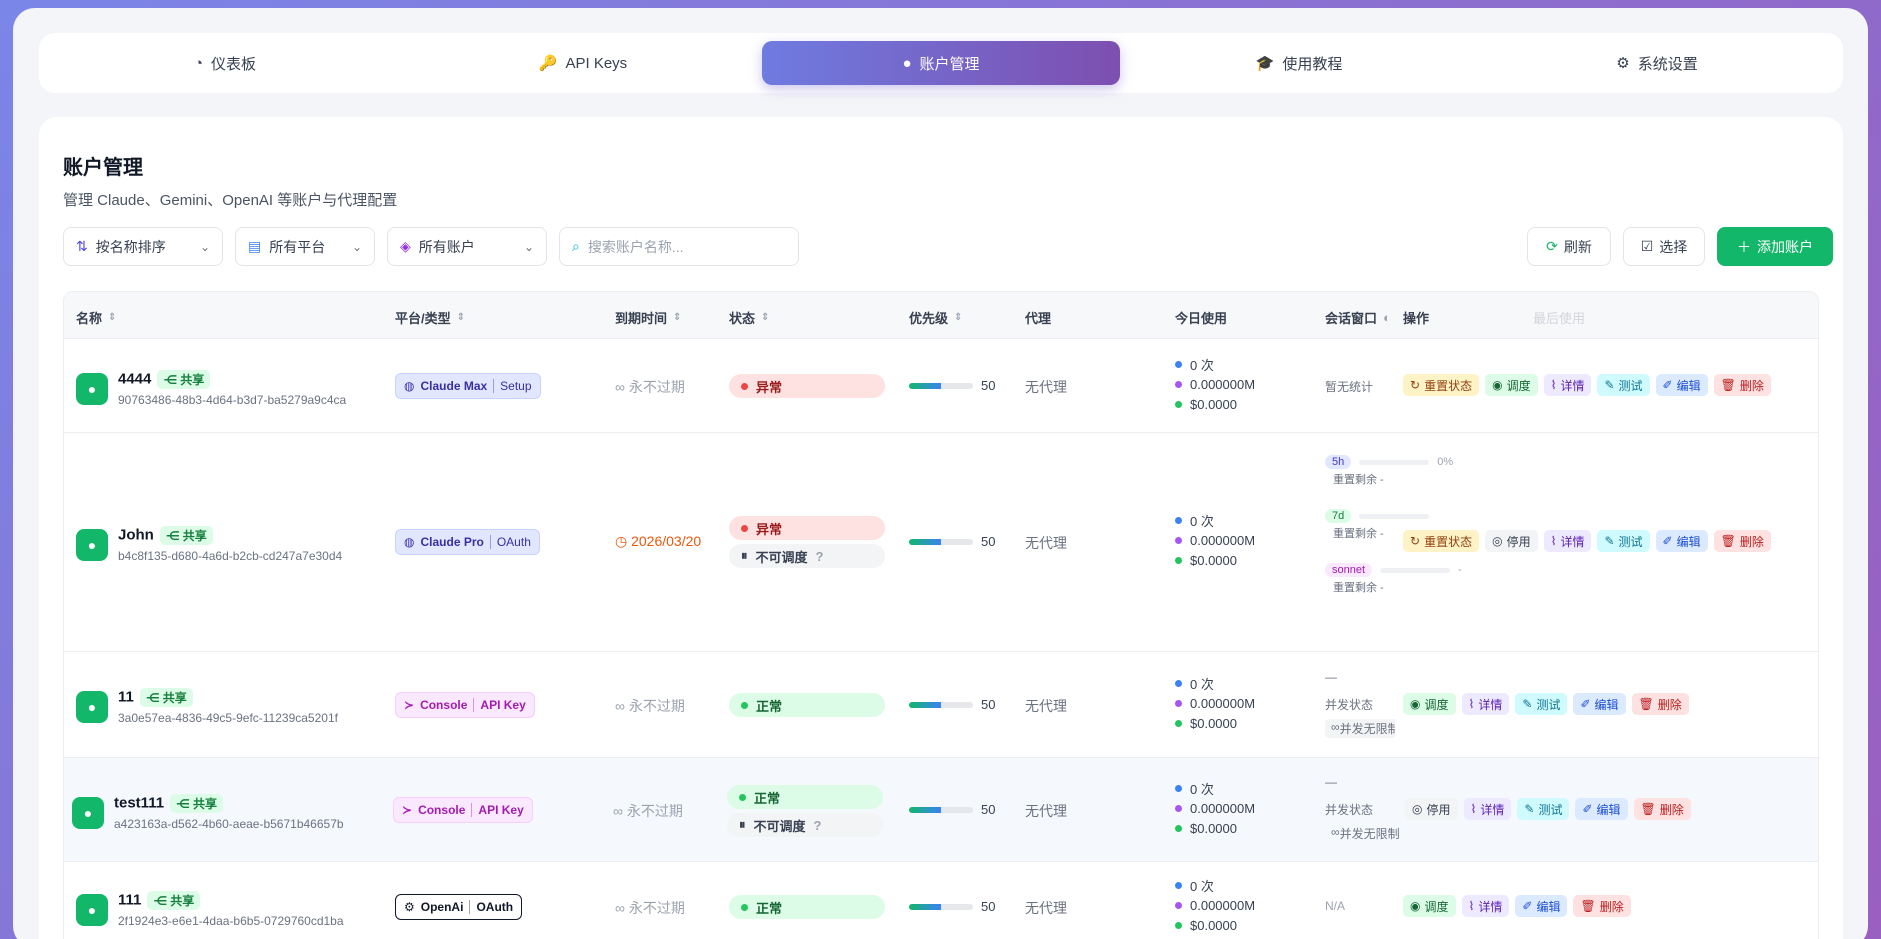 The image size is (1881, 939). What do you see at coordinates (96, 317) in the screenshot?
I see `header-name: 名称 ⇕` at bounding box center [96, 317].